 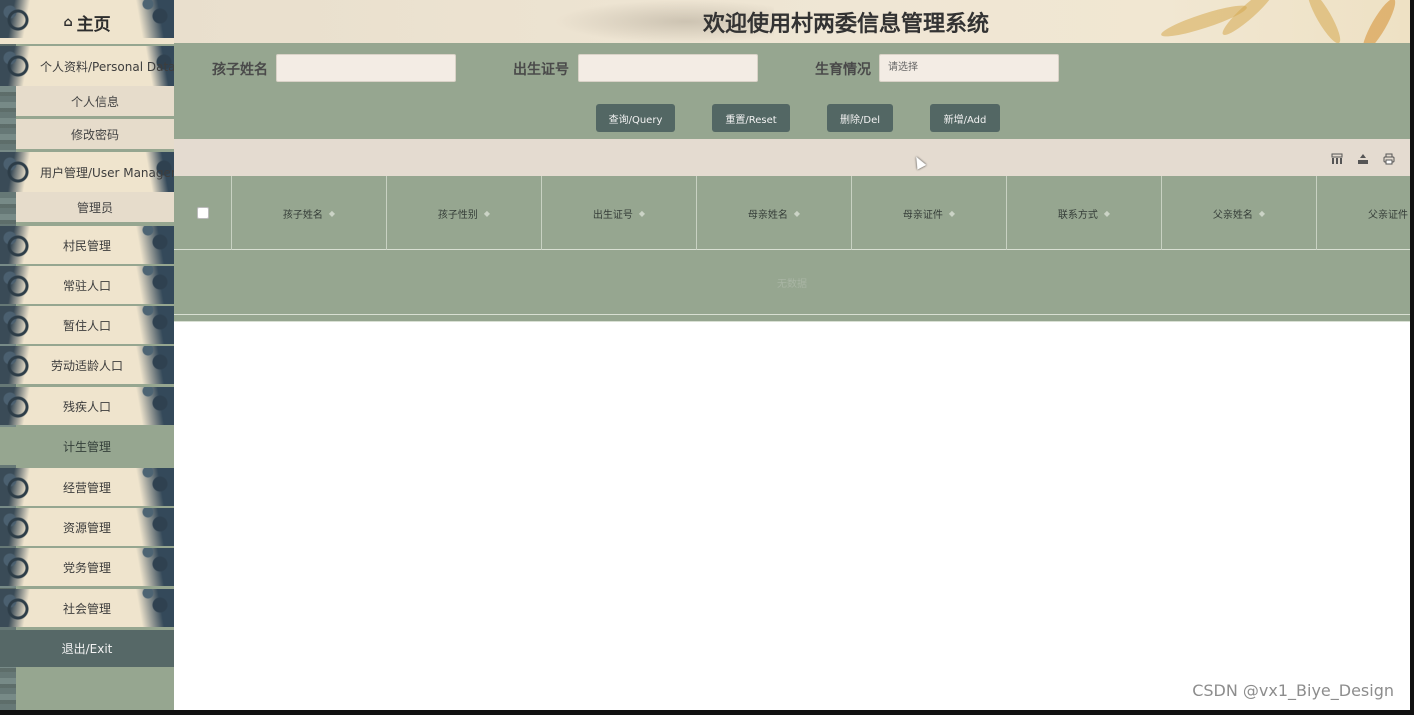 I want to click on export-icon, so click(x=1363, y=159).